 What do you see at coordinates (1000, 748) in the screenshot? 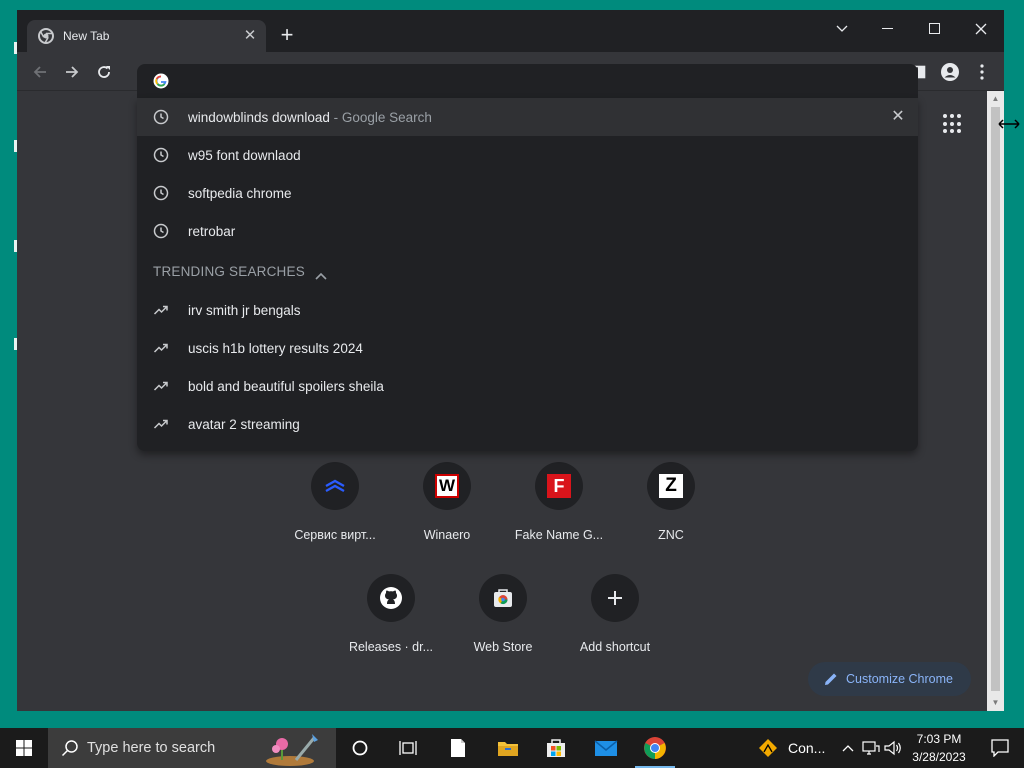
I see `notification-center-icon` at bounding box center [1000, 748].